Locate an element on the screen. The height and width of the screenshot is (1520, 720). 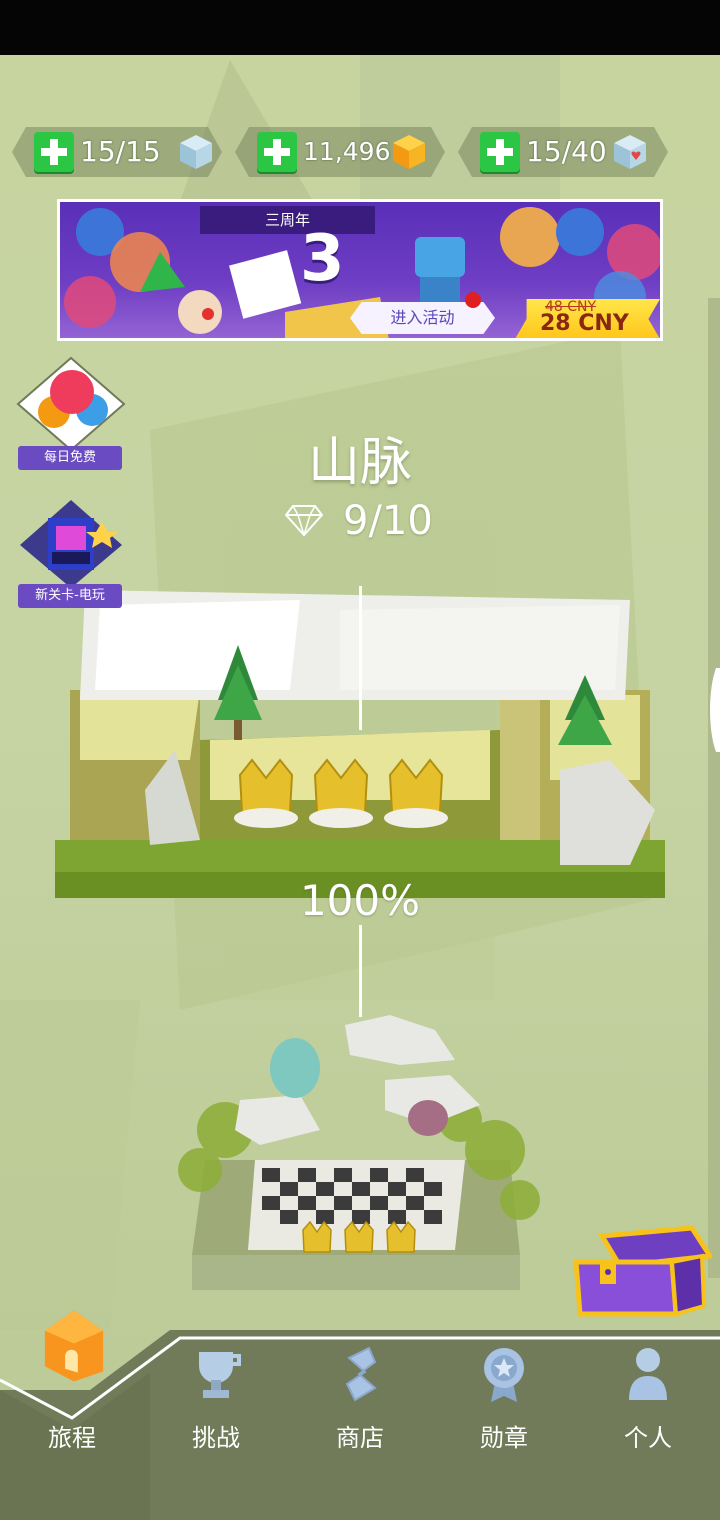
level-progress: 100% is located at coordinates (360, 900).